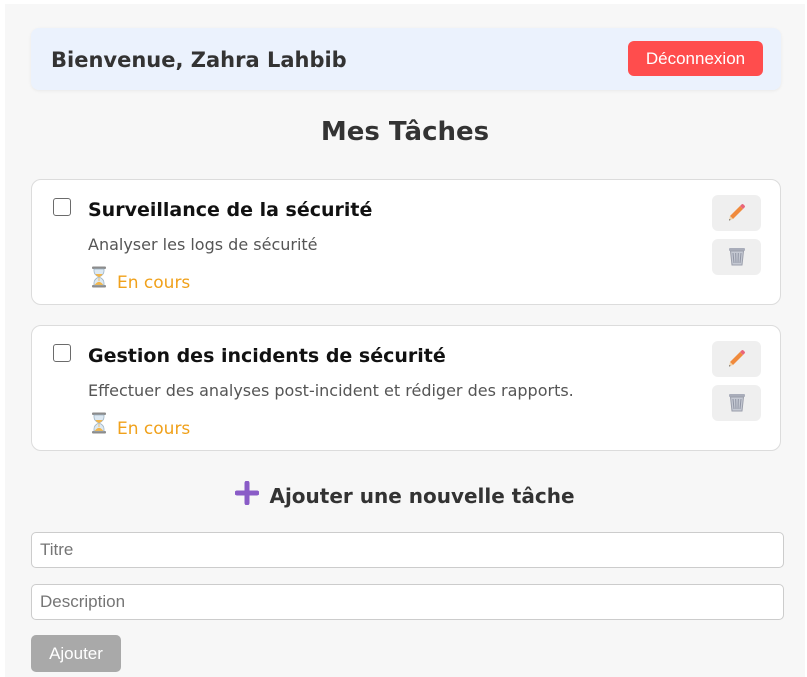 This screenshot has width=807, height=677. What do you see at coordinates (695, 58) in the screenshot?
I see `logout-button: Déconnexion` at bounding box center [695, 58].